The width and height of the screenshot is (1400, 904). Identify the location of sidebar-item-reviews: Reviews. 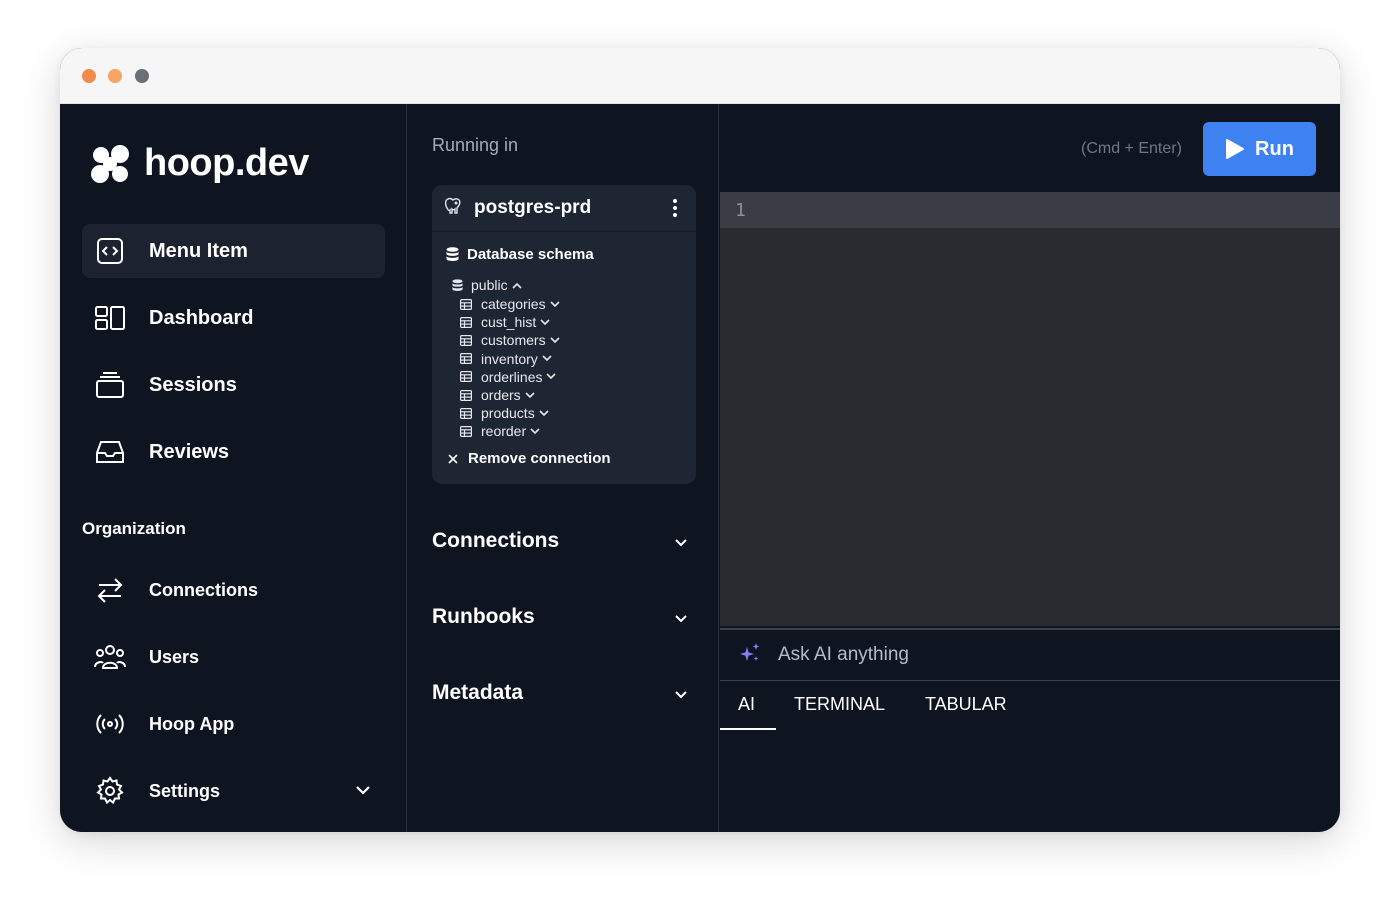
(233, 452).